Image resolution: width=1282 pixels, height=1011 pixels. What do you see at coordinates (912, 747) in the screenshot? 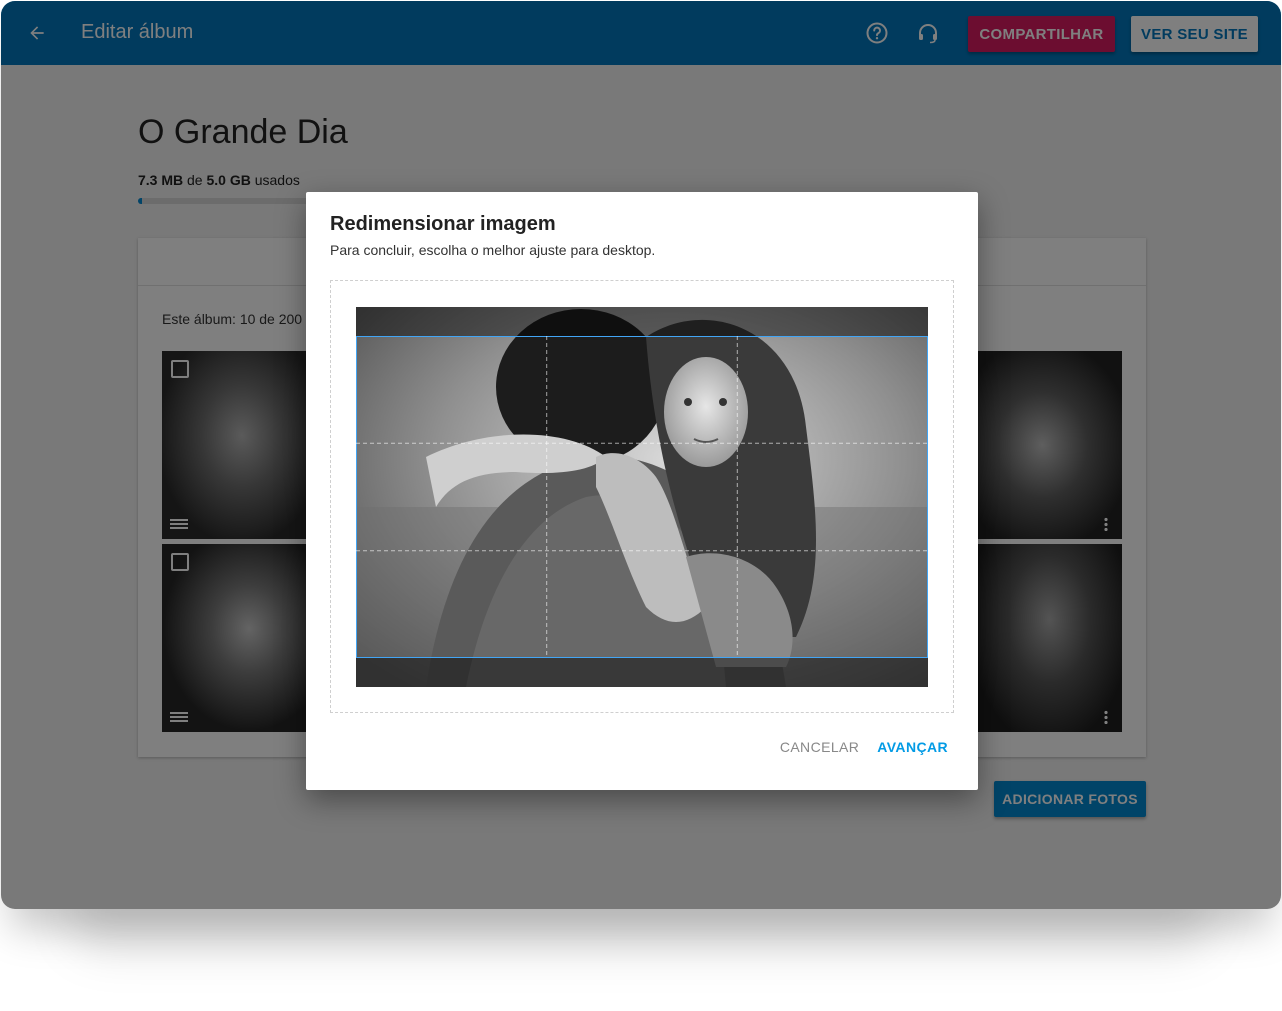
I see `next-button: AVANÇAR` at bounding box center [912, 747].